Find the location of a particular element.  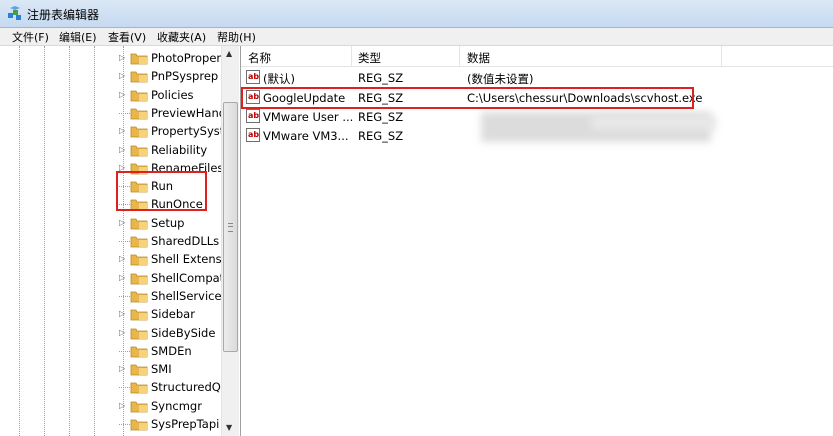

redacted-data-blur is located at coordinates (653, 123).